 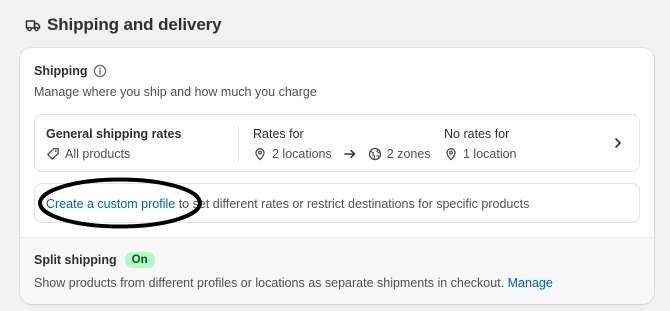 I want to click on no-rates-for-label: No rates for, so click(x=477, y=134).